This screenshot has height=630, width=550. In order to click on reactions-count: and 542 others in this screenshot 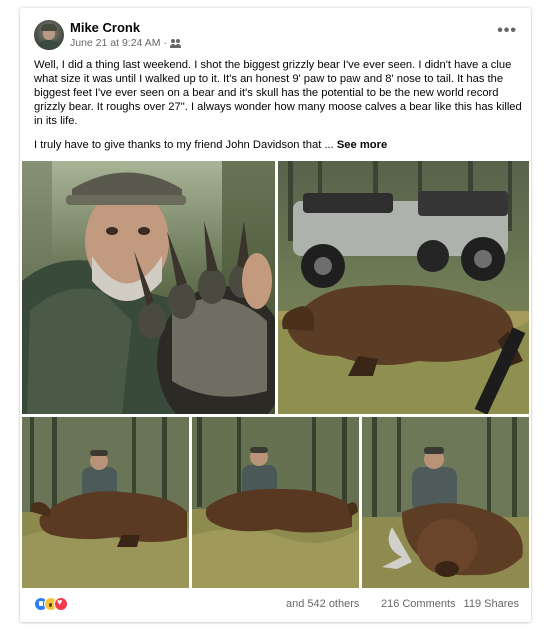, I will do `click(322, 604)`.